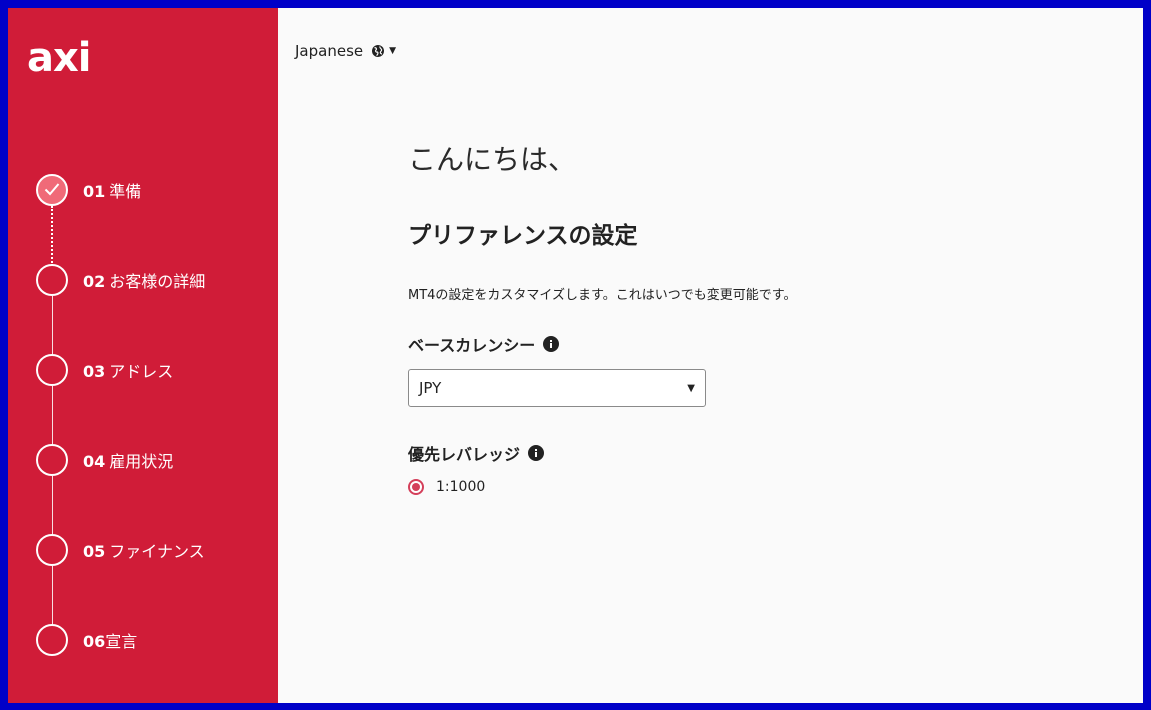 The width and height of the screenshot is (1151, 710). What do you see at coordinates (144, 551) in the screenshot?
I see `step-label: 05 ファイナンス` at bounding box center [144, 551].